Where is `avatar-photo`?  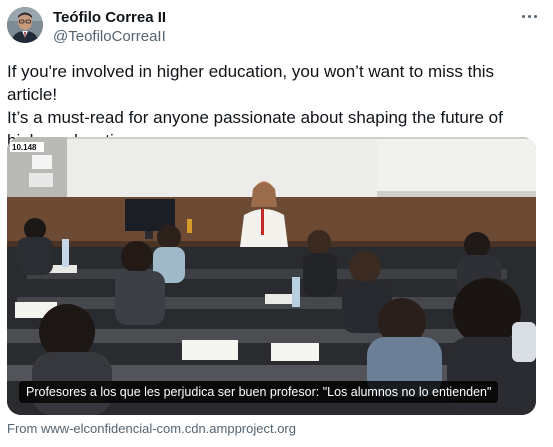 avatar-photo is located at coordinates (25, 25).